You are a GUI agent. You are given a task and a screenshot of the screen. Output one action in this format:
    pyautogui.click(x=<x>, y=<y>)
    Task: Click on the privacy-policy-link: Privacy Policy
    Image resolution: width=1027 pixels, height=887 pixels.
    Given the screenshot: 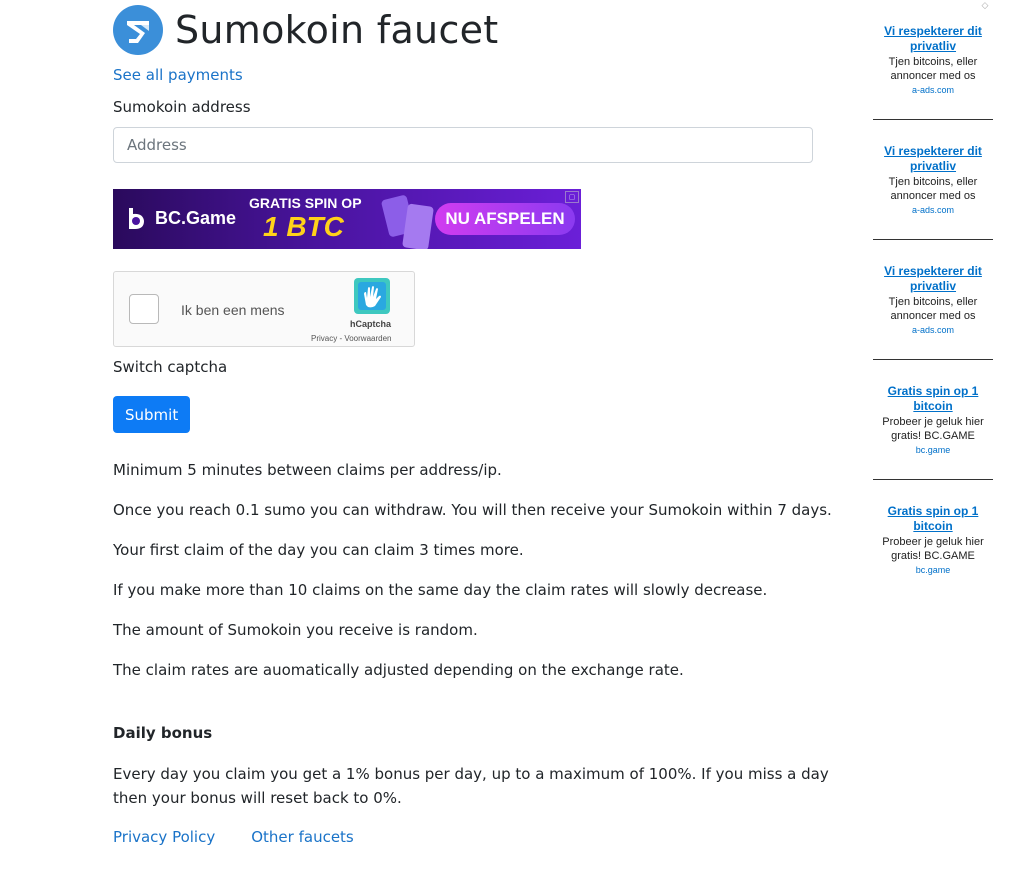 What is the action you would take?
    pyautogui.click(x=164, y=837)
    